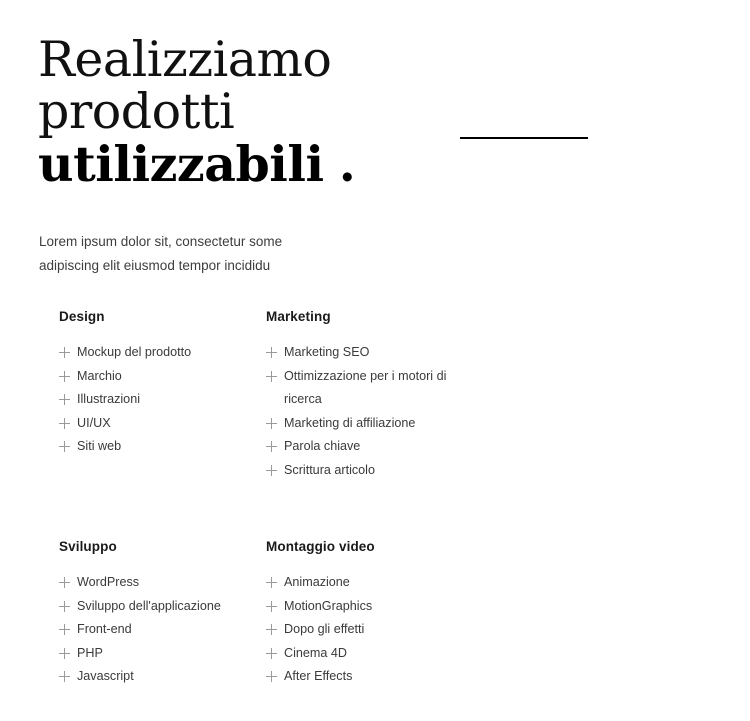 The width and height of the screenshot is (750, 721). Describe the element at coordinates (369, 583) in the screenshot. I see `list-item: Animazione` at that location.